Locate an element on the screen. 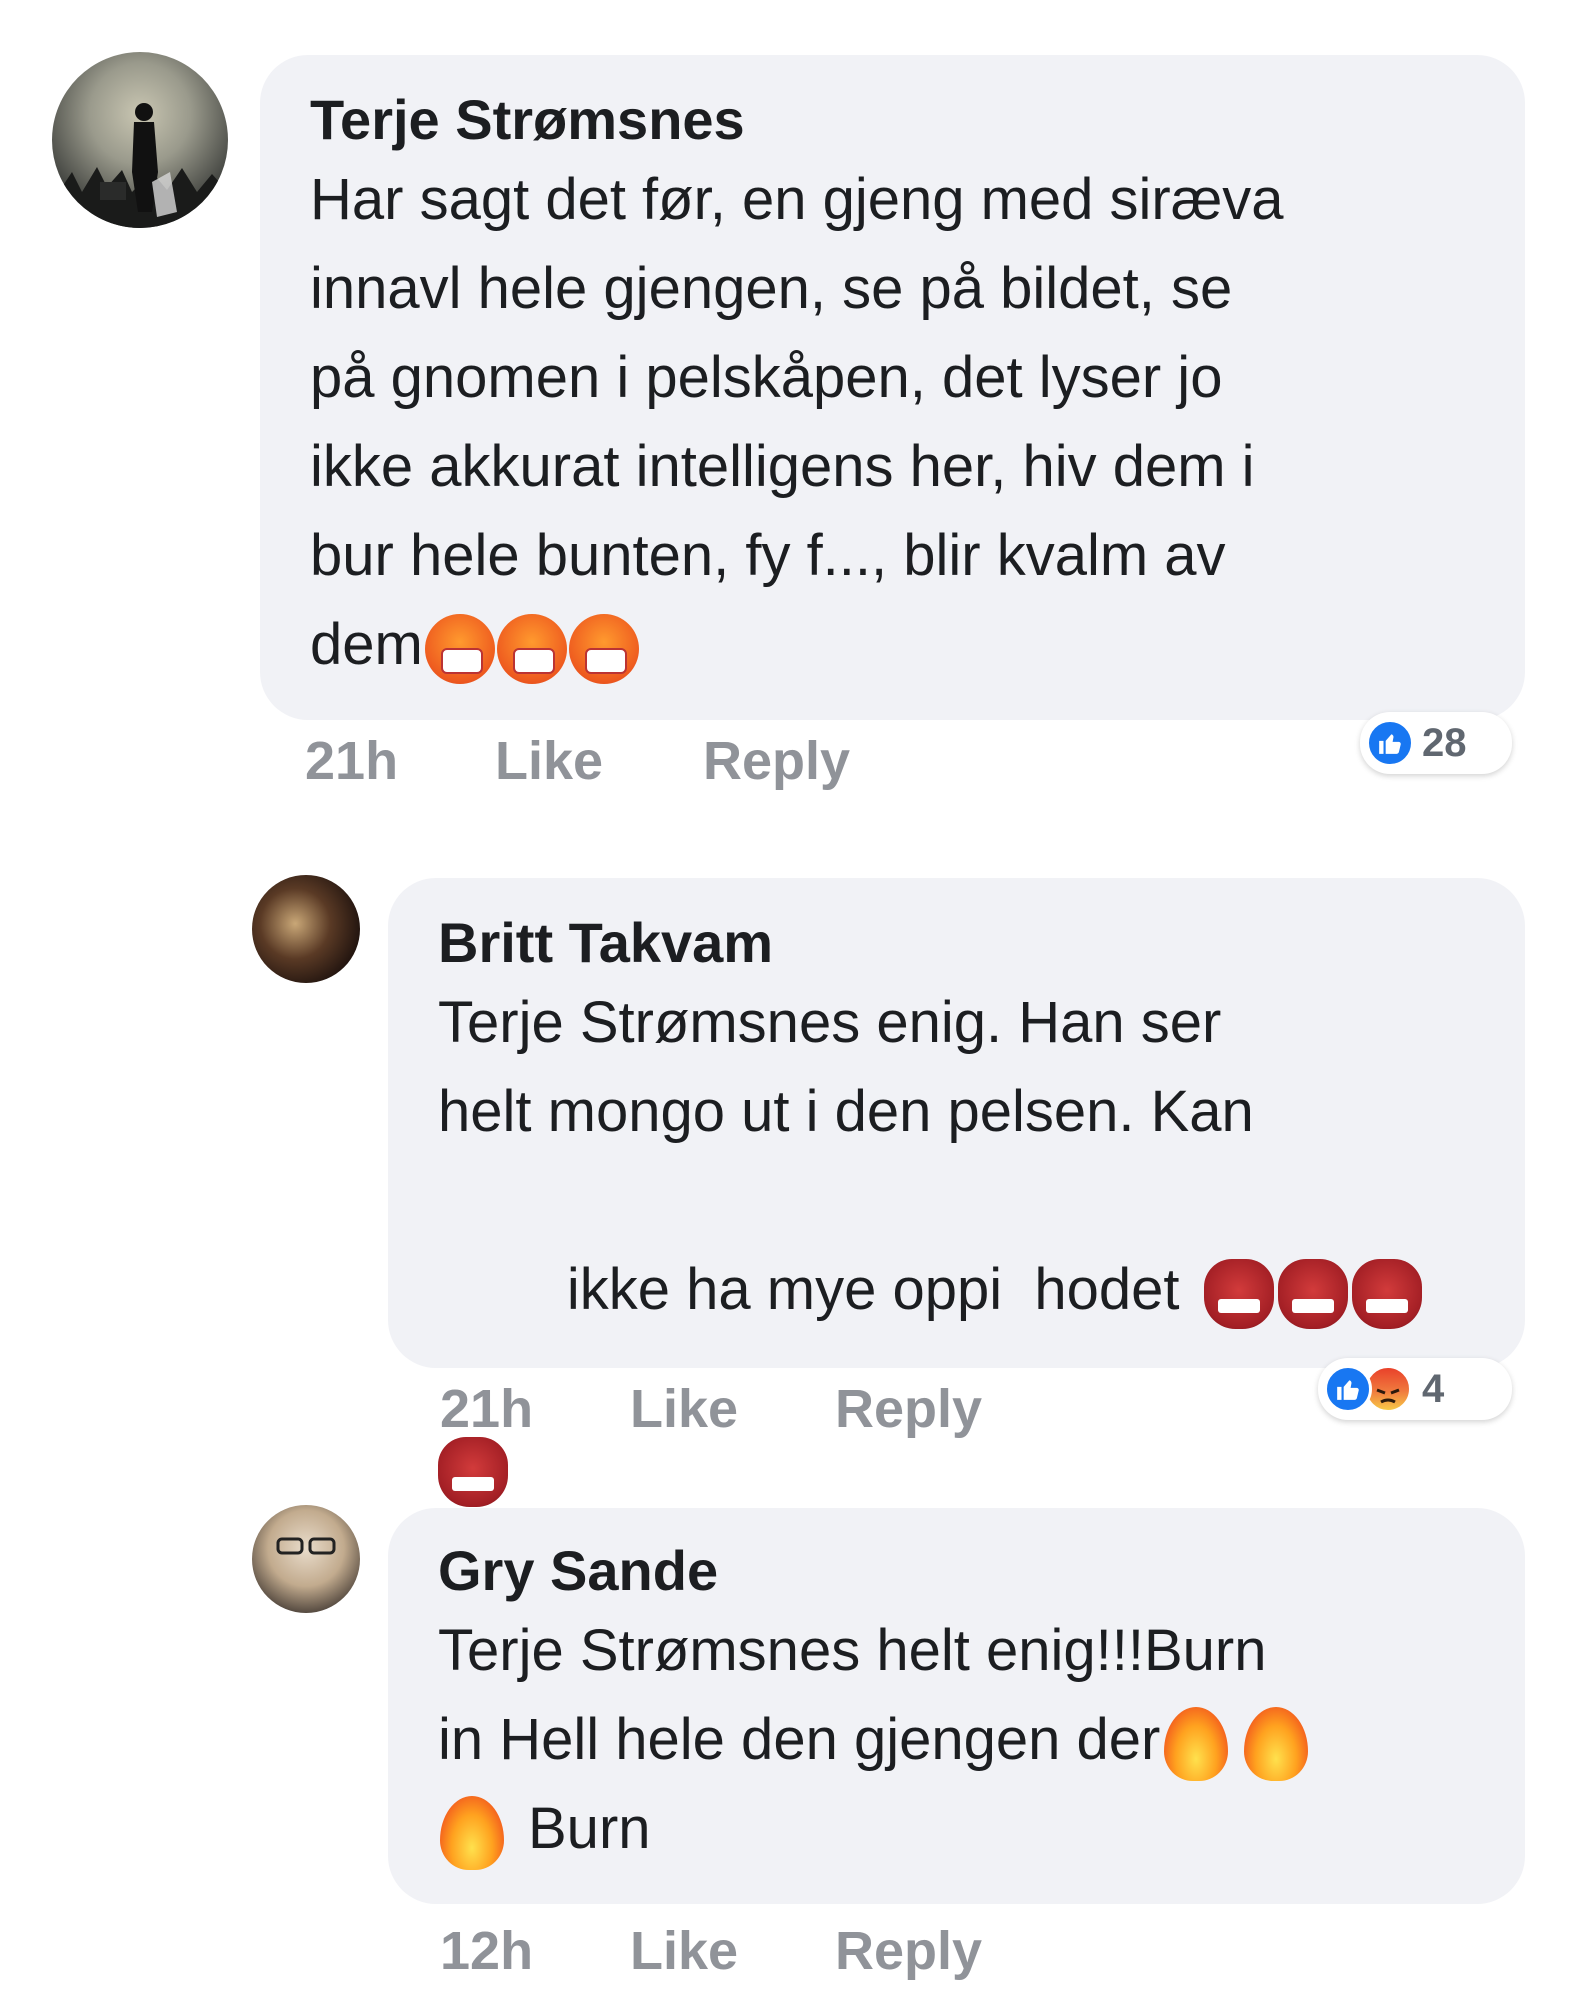 The width and height of the screenshot is (1582, 2000). reaction-summary: 4 is located at coordinates (1415, 1389).